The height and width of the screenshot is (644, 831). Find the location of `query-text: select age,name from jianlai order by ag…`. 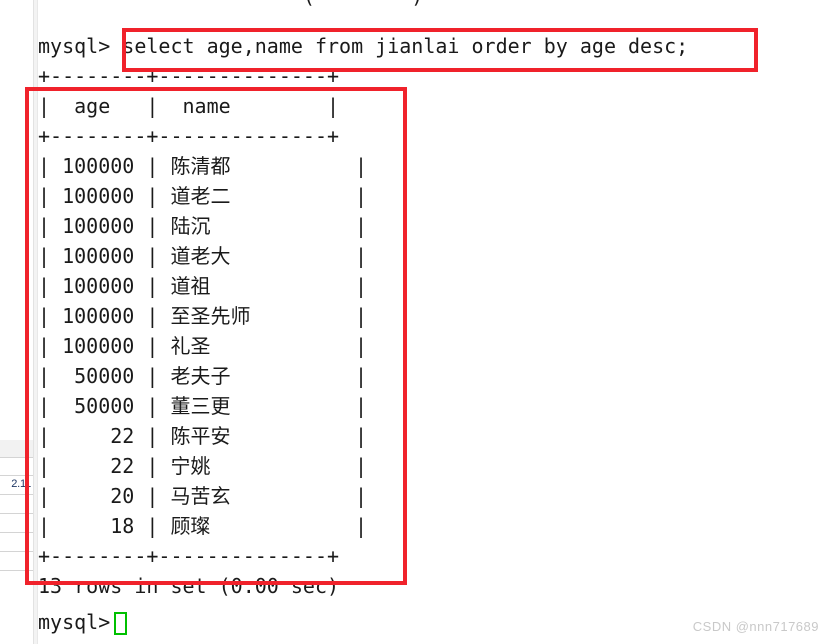

query-text: select age,name from jianlai order by ag… is located at coordinates (405, 46).